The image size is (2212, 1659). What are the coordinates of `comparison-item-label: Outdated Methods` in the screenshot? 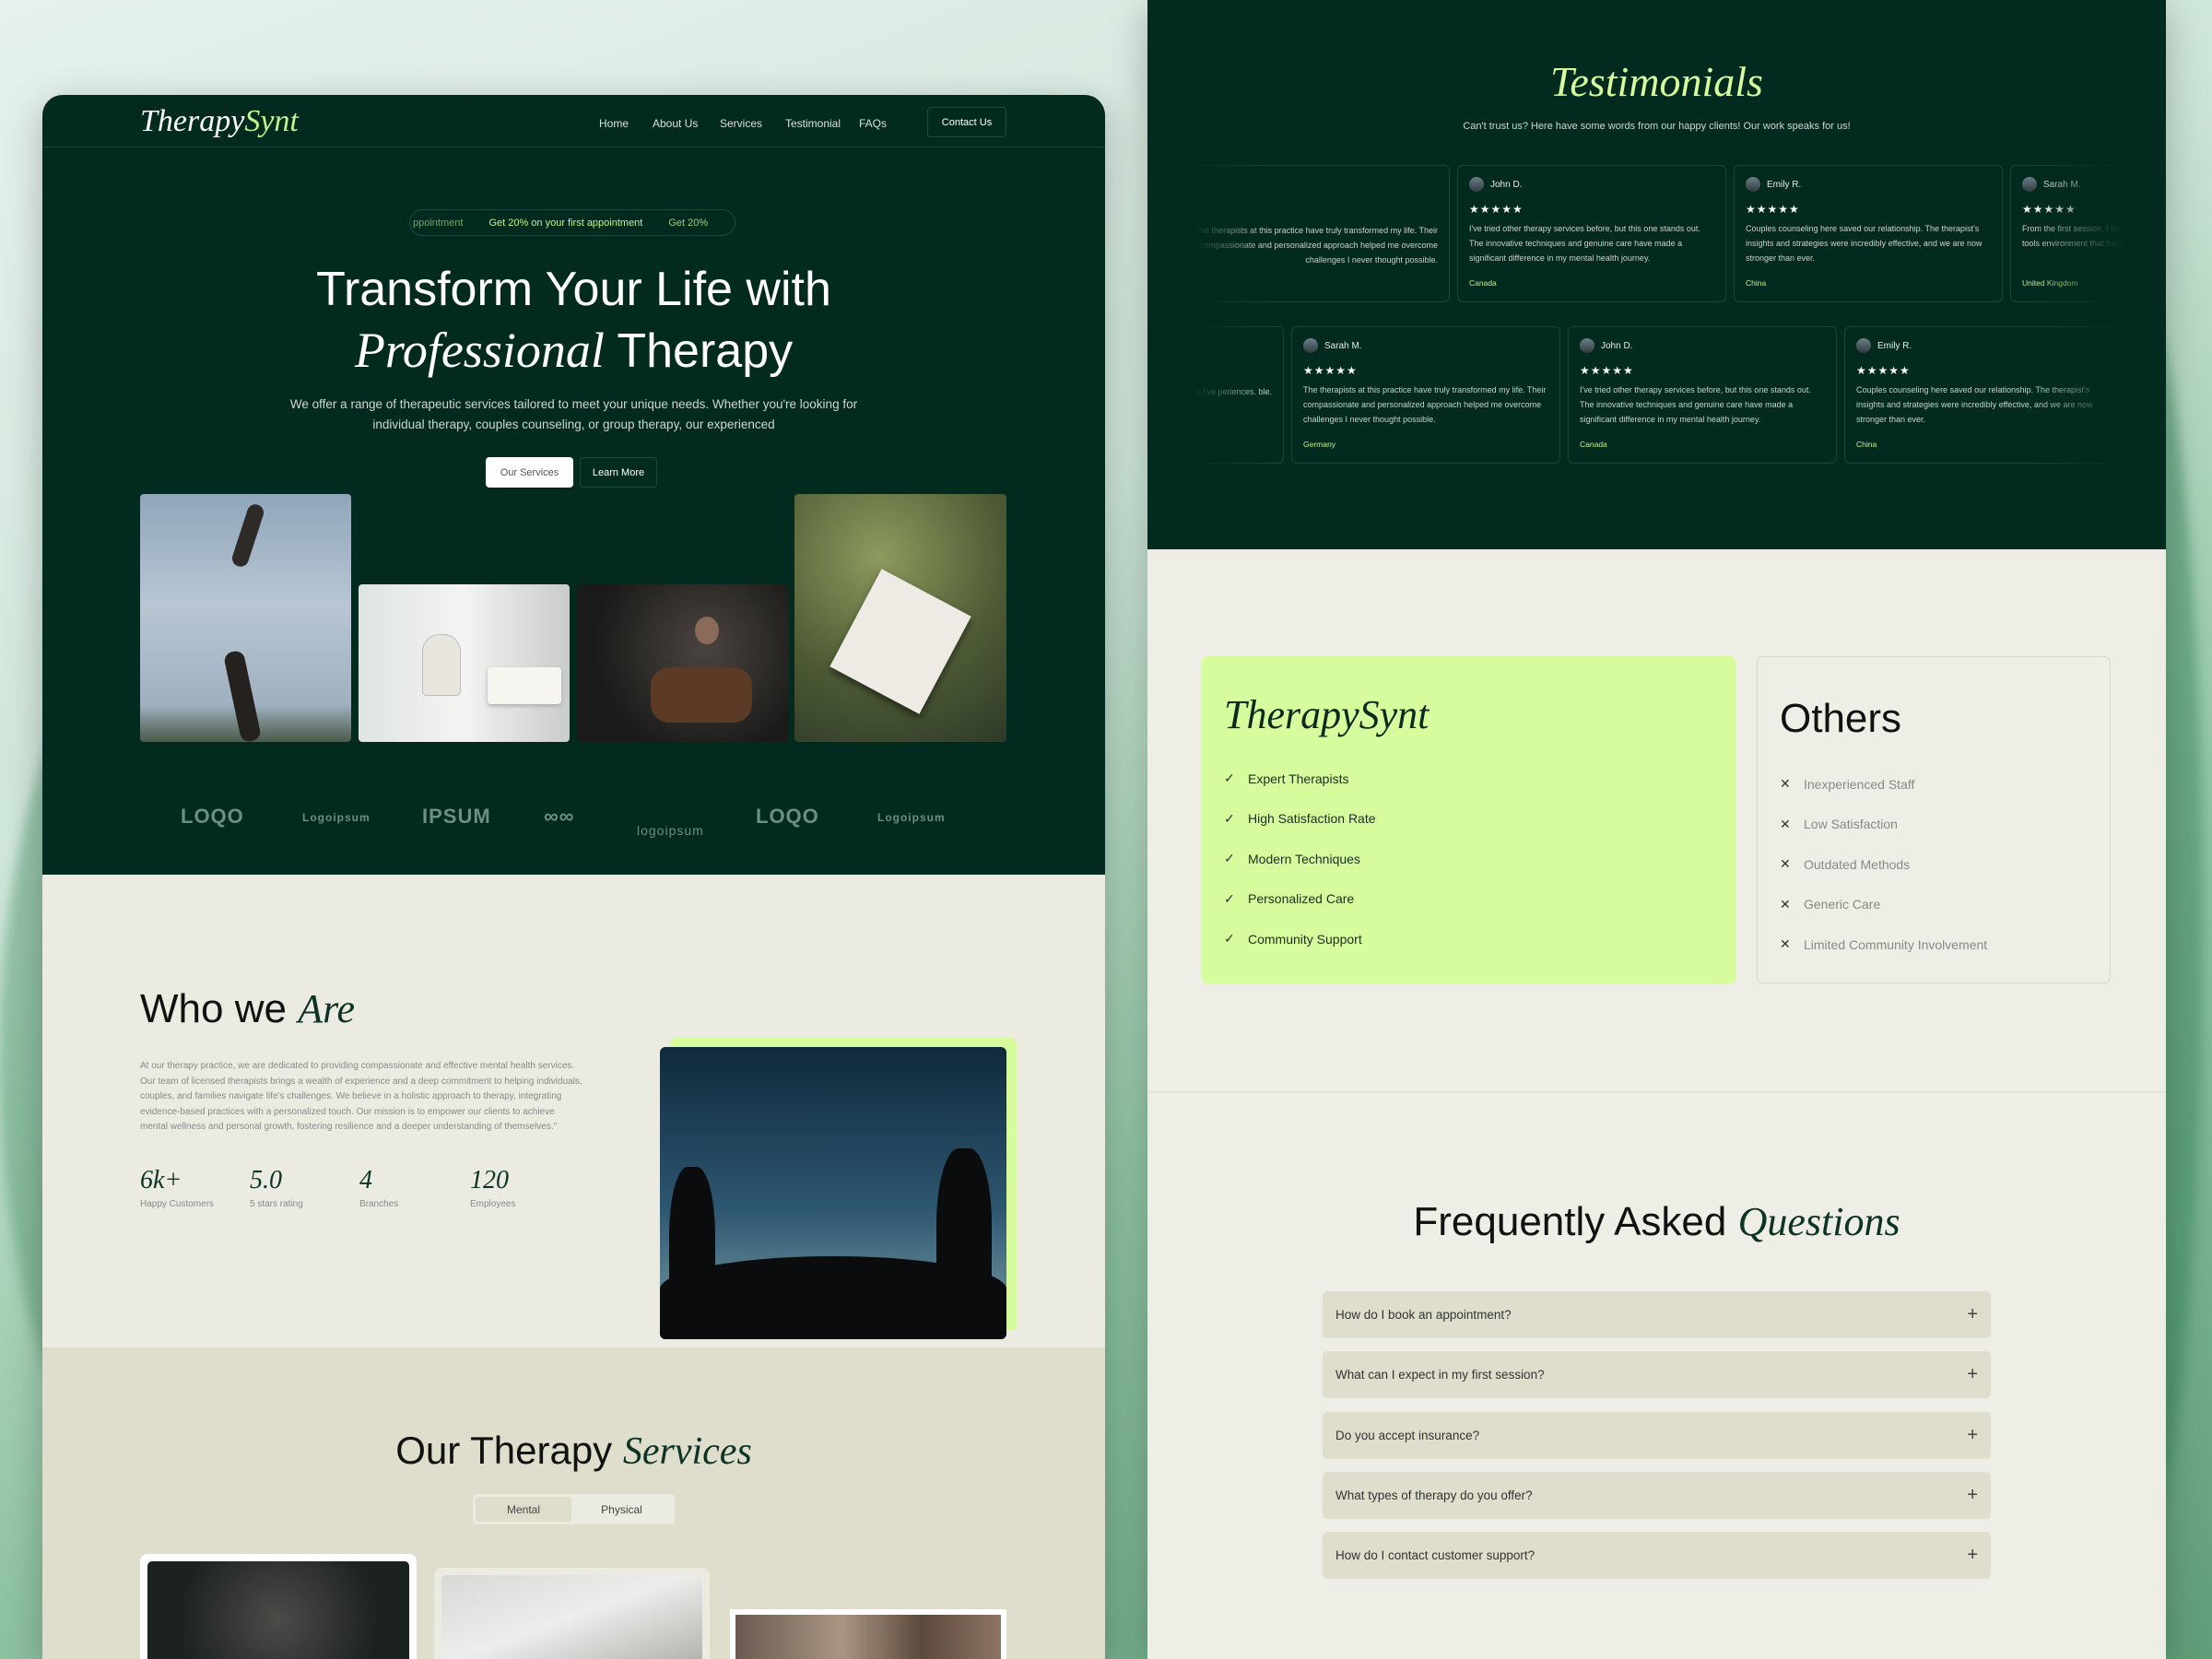 It's located at (1857, 864).